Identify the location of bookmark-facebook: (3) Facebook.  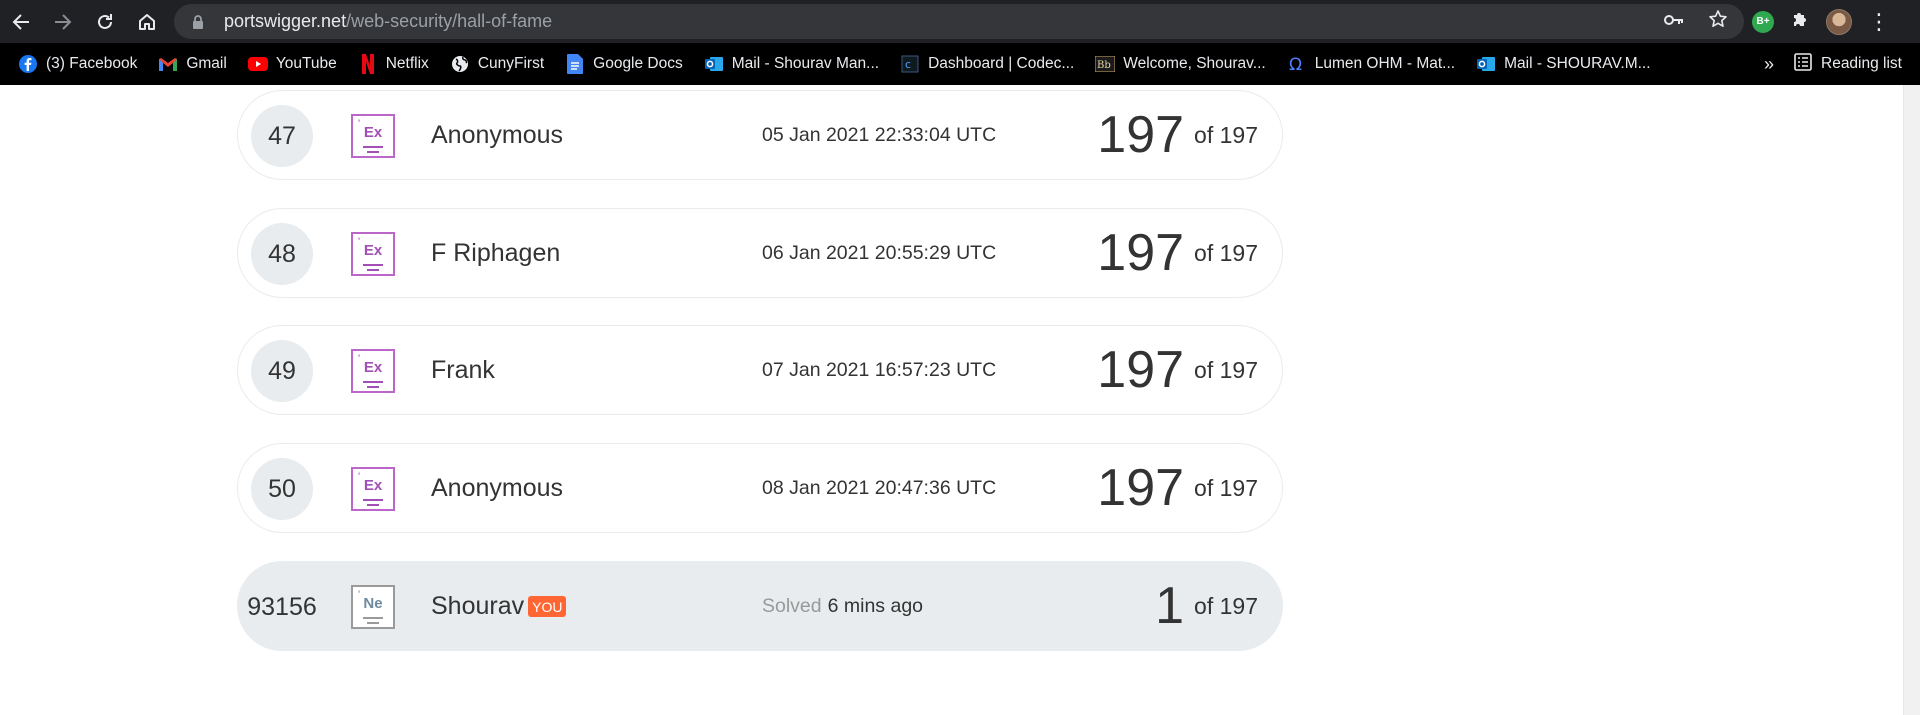
(77, 64).